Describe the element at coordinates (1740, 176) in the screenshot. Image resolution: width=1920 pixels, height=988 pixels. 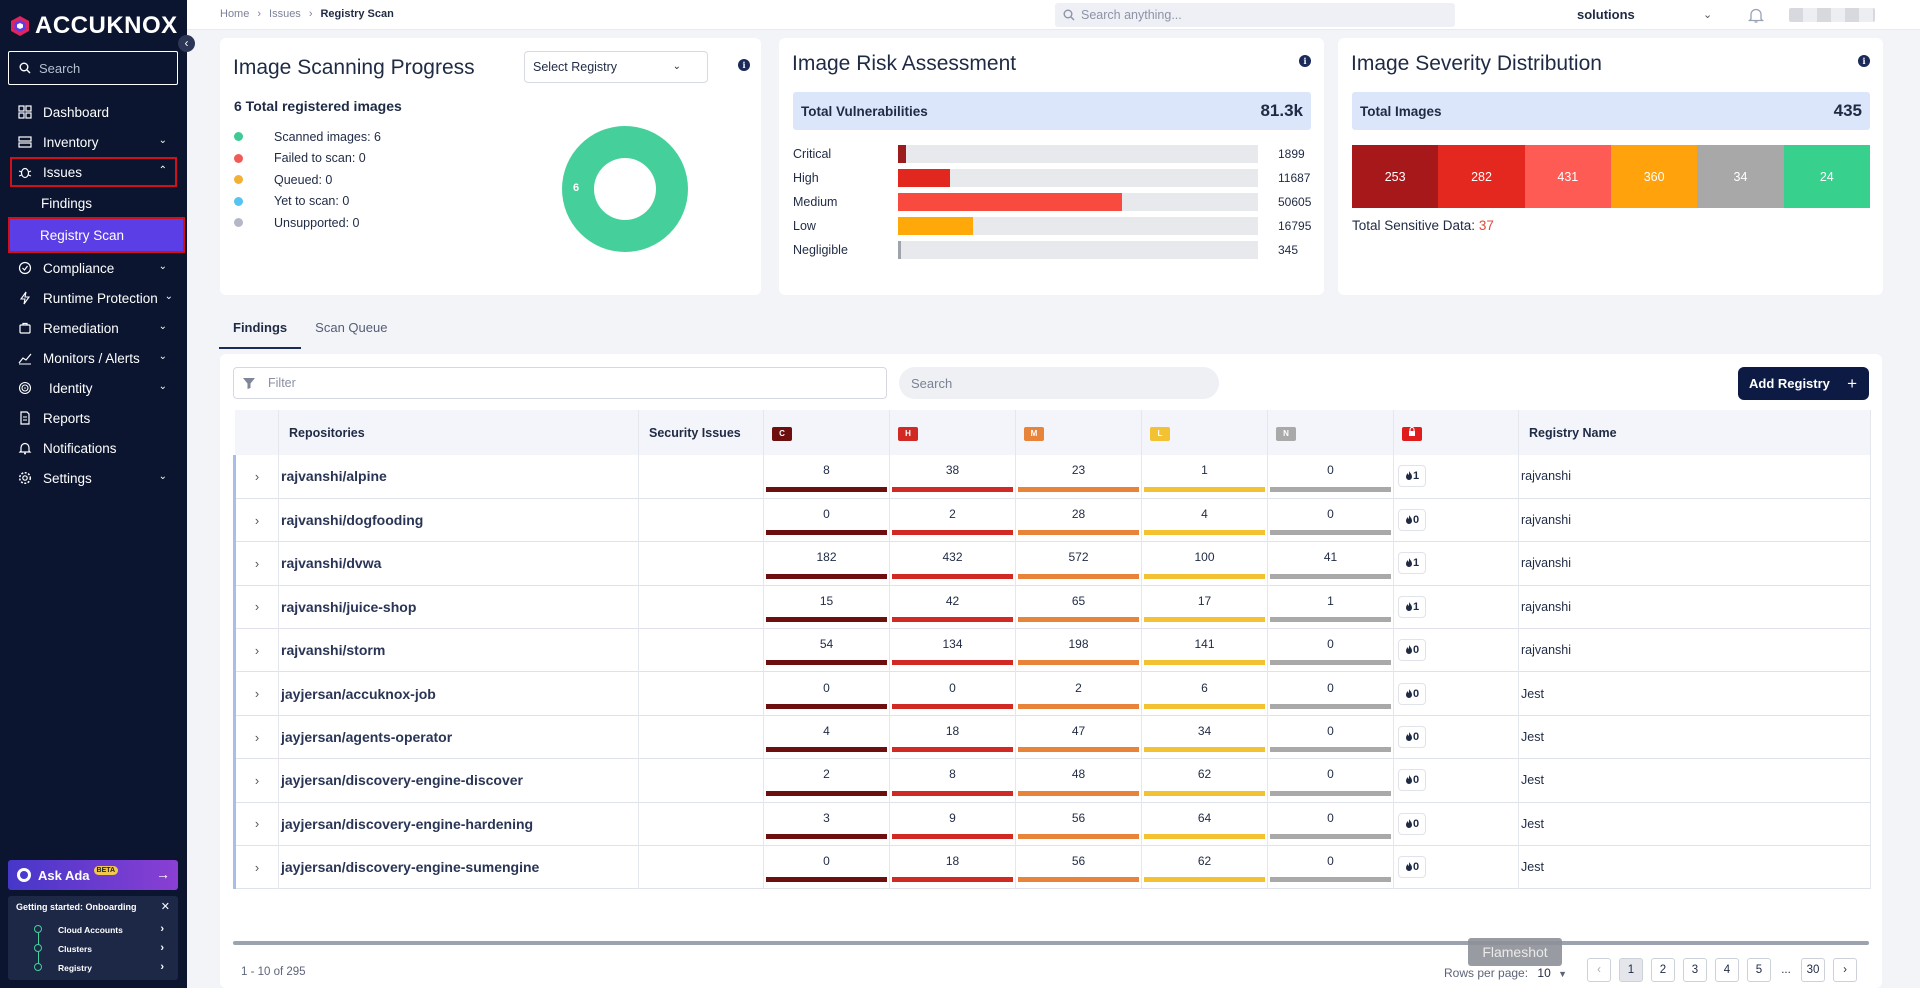
I see `severity-cell-negligible: 34` at that location.